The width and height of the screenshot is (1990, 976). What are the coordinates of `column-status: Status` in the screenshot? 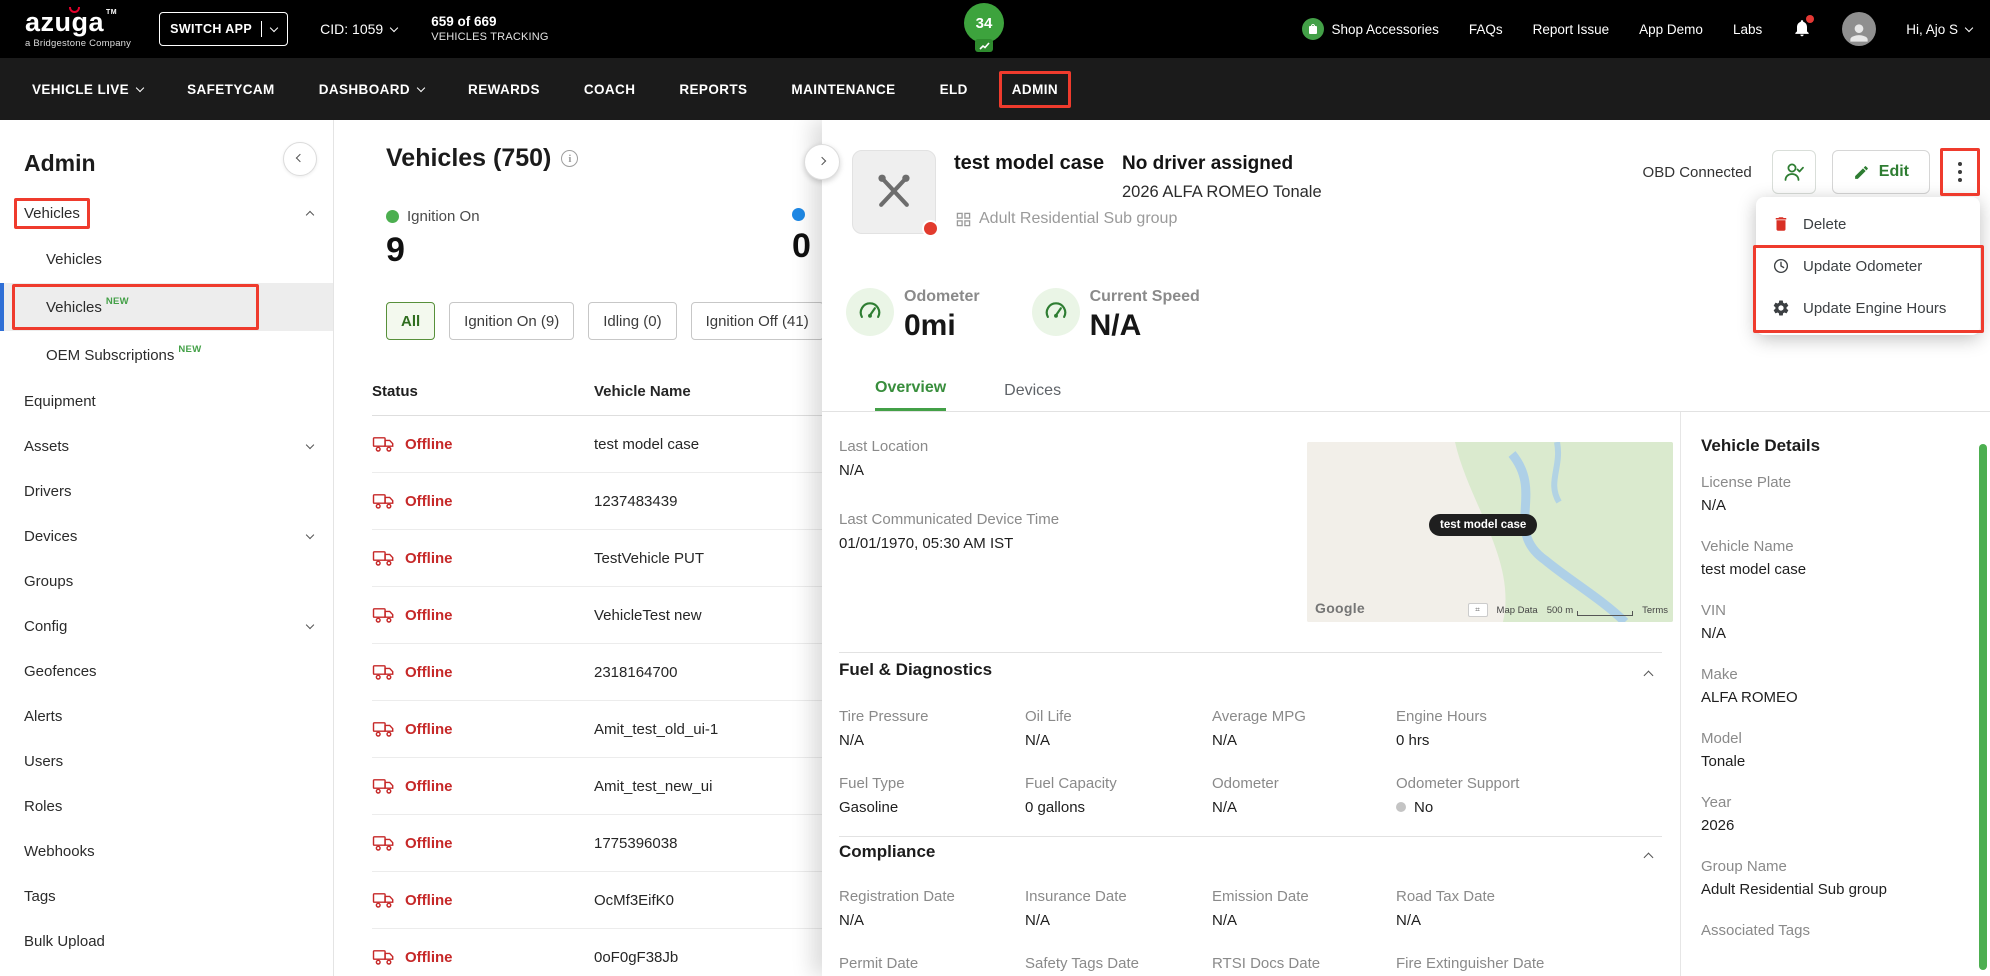 It's located at (483, 391).